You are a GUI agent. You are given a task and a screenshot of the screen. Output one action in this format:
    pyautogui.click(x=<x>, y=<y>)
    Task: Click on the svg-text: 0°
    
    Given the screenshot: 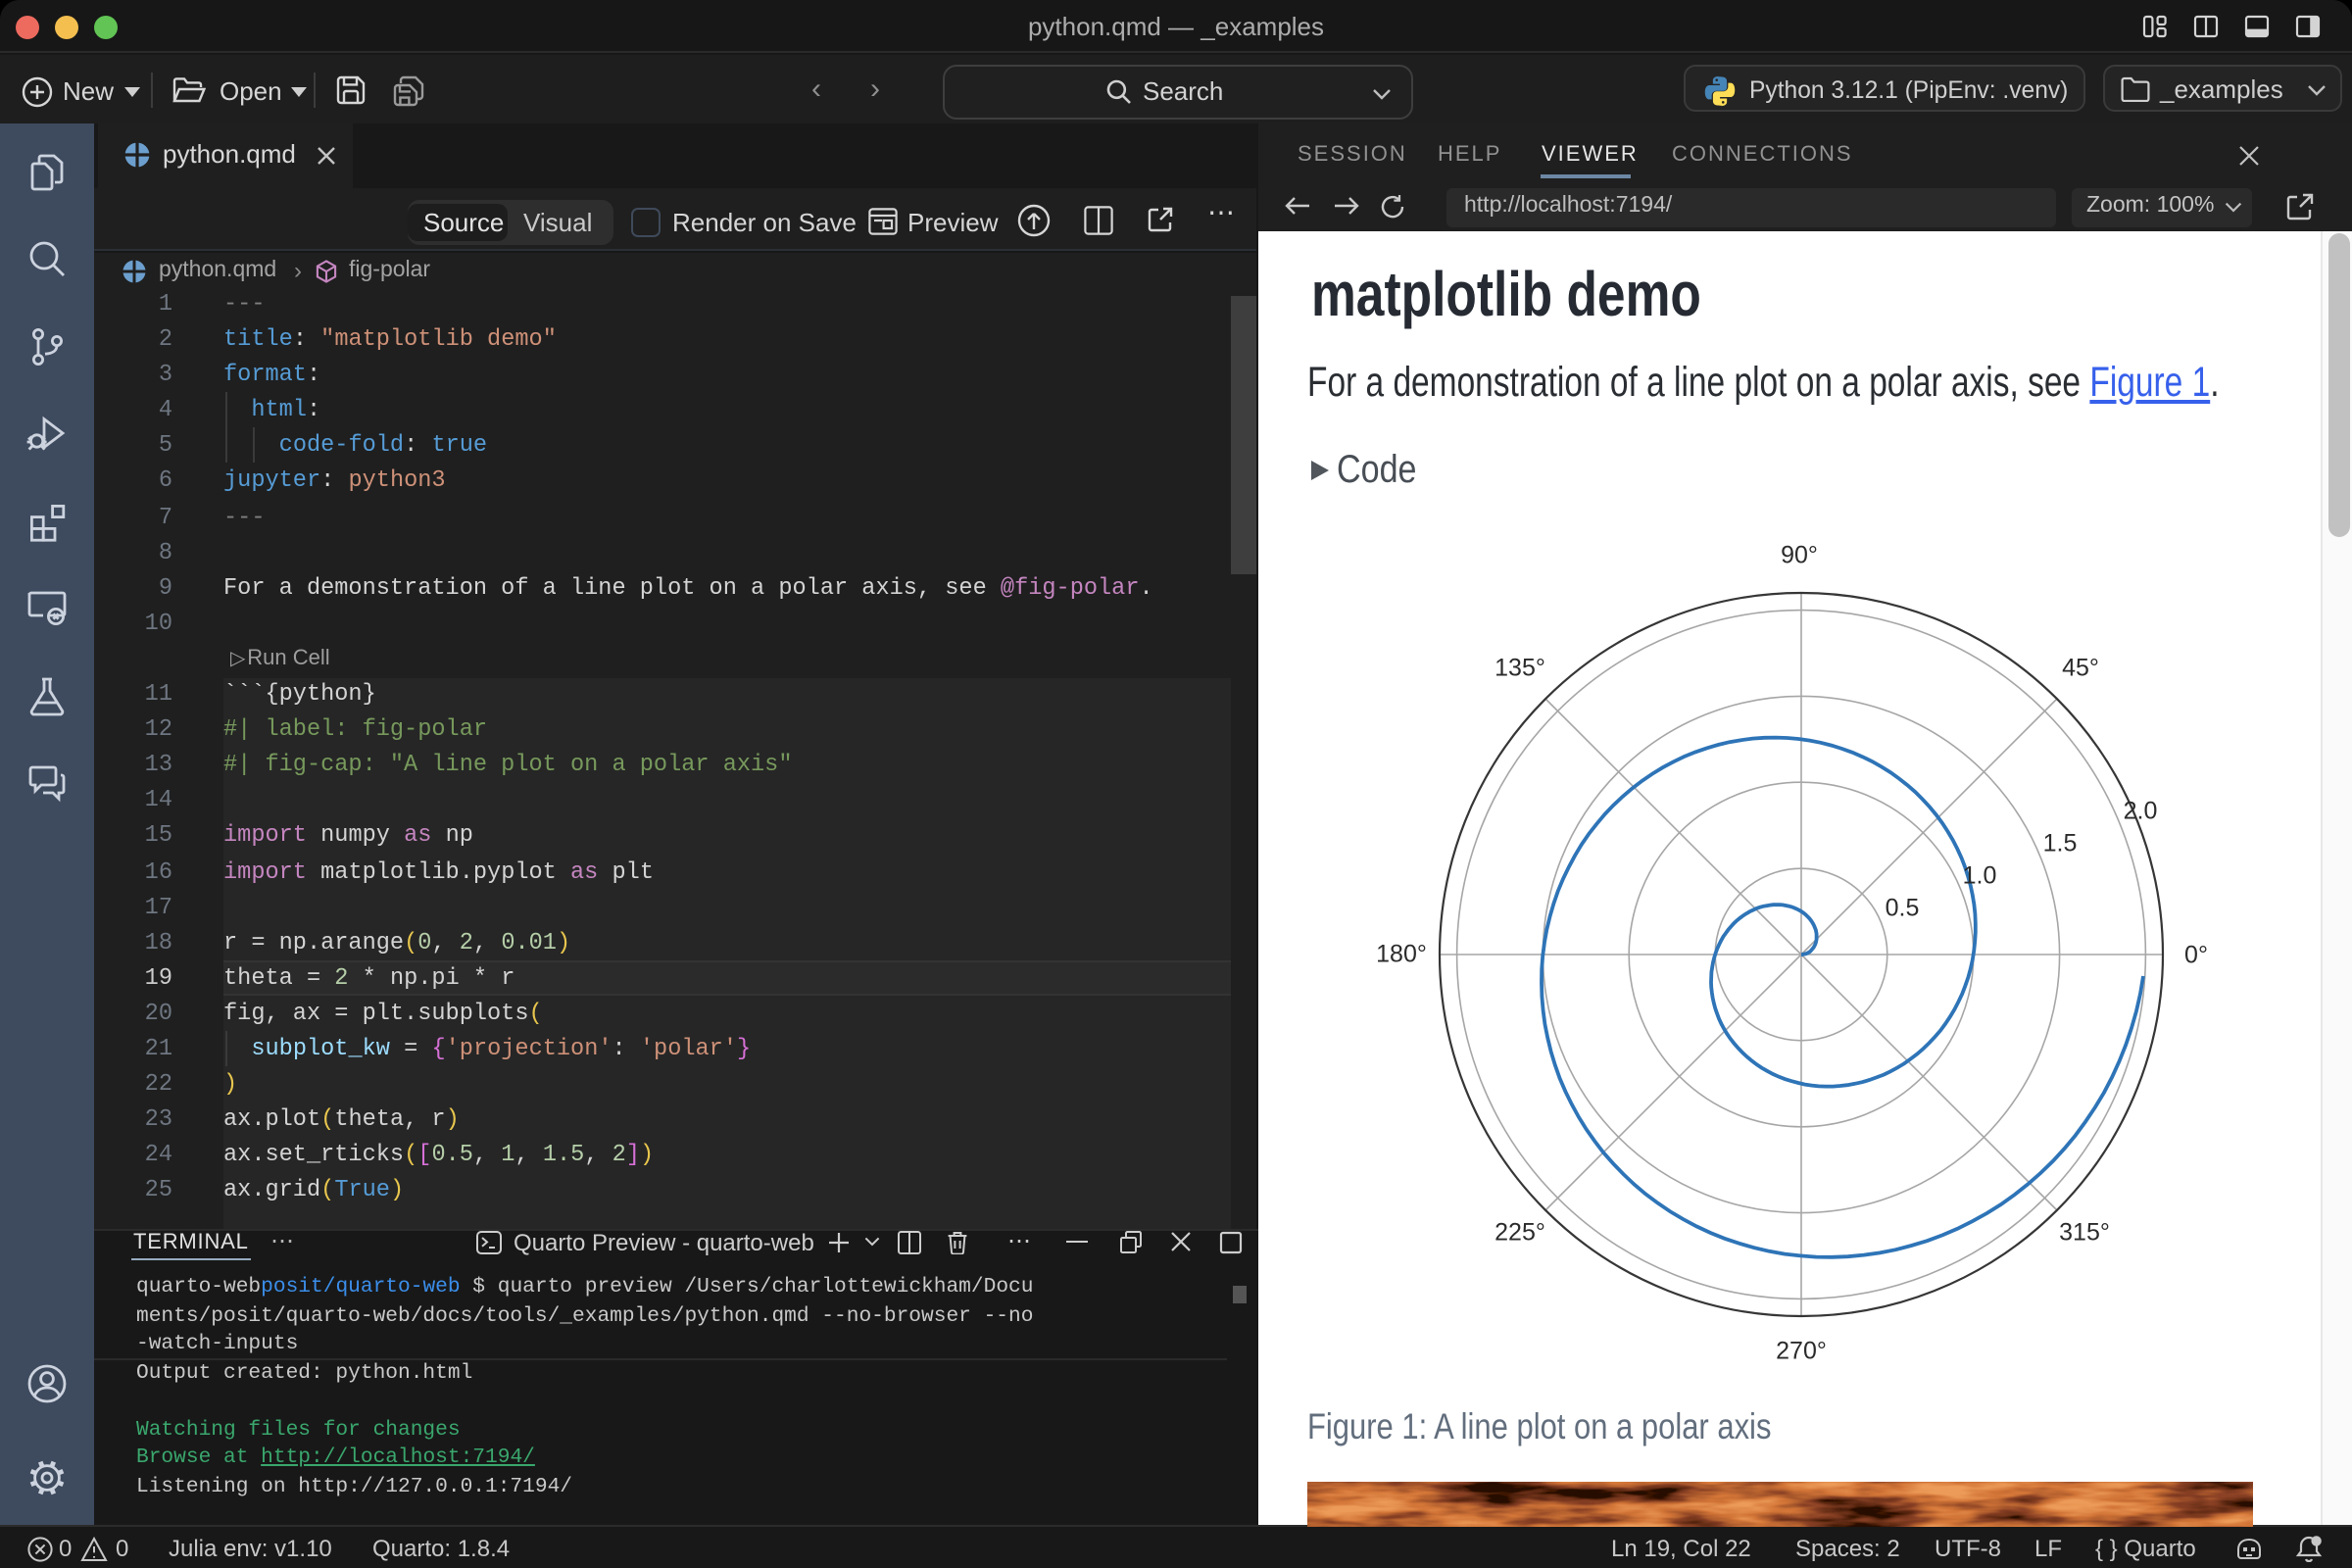 What is the action you would take?
    pyautogui.click(x=2195, y=954)
    